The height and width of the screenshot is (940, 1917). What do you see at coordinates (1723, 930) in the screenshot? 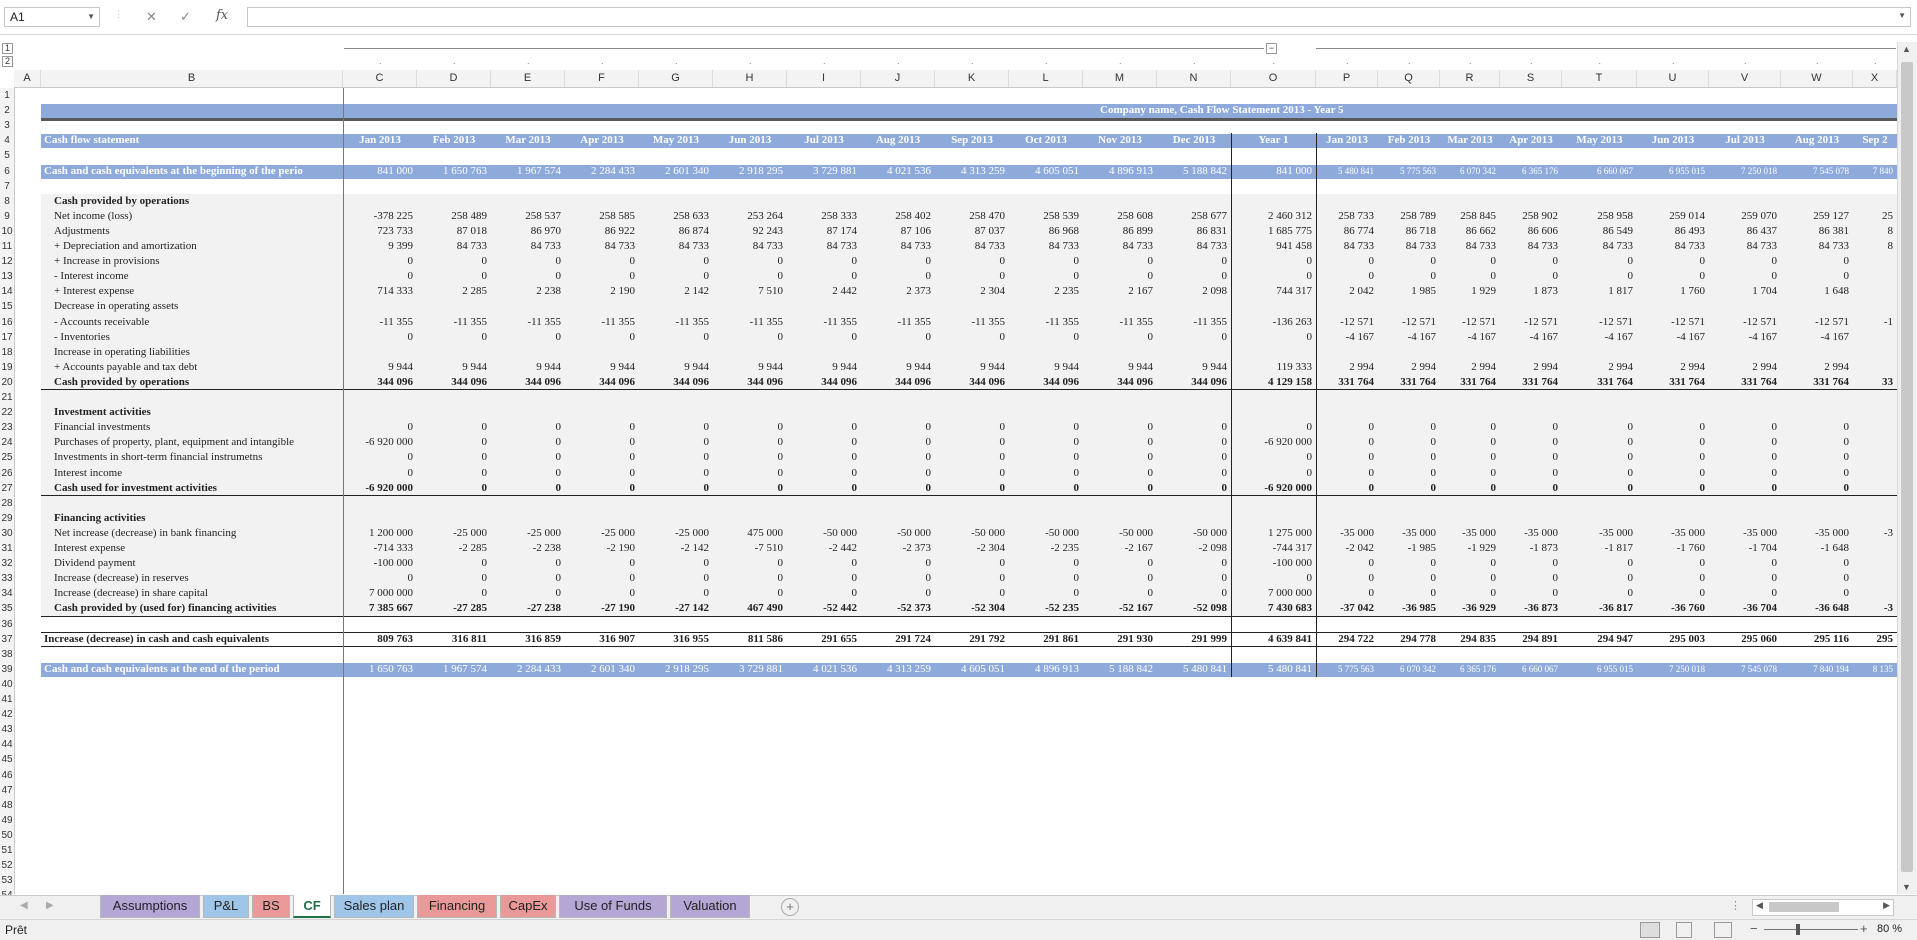
I see `page-break-view-icon` at bounding box center [1723, 930].